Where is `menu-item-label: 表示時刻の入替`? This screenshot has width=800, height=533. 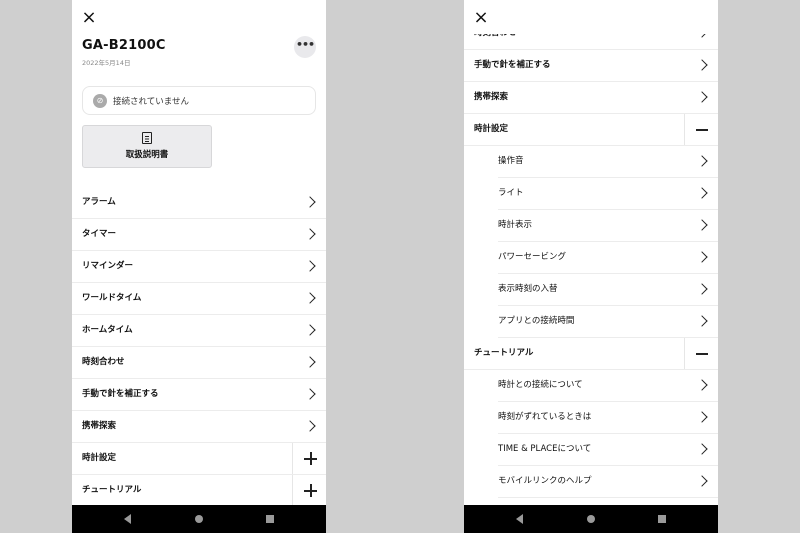 menu-item-label: 表示時刻の入替 is located at coordinates (528, 289).